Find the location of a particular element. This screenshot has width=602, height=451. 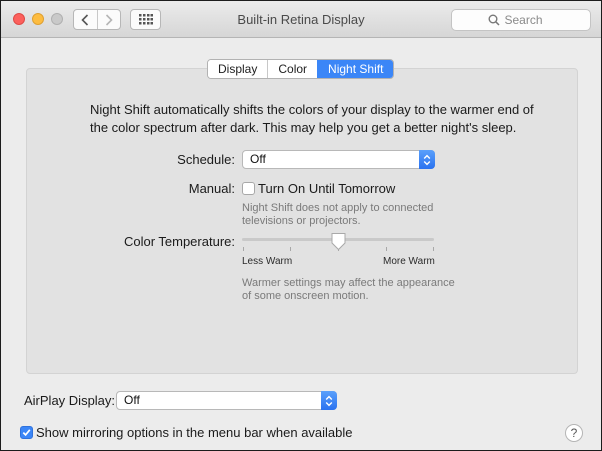

schedule-label: Schedule: is located at coordinates (206, 159).